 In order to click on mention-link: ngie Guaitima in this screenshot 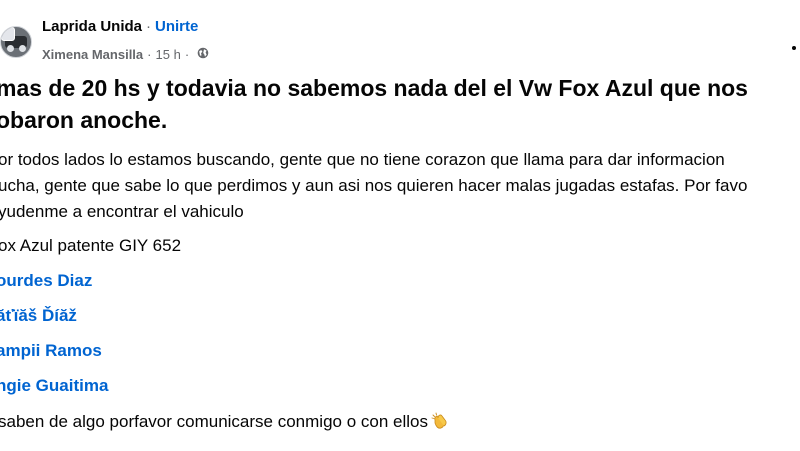, I will do `click(54, 386)`.